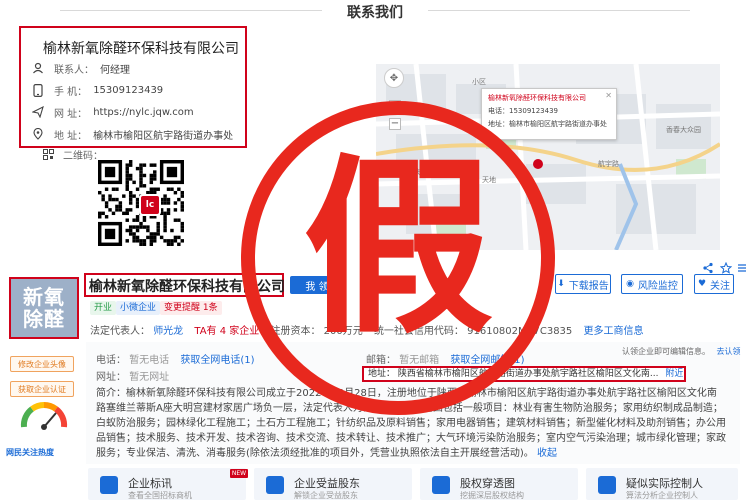 This screenshot has height=500, width=750. What do you see at coordinates (83, 156) in the screenshot?
I see `qr-label: 二维码：` at bounding box center [83, 156].